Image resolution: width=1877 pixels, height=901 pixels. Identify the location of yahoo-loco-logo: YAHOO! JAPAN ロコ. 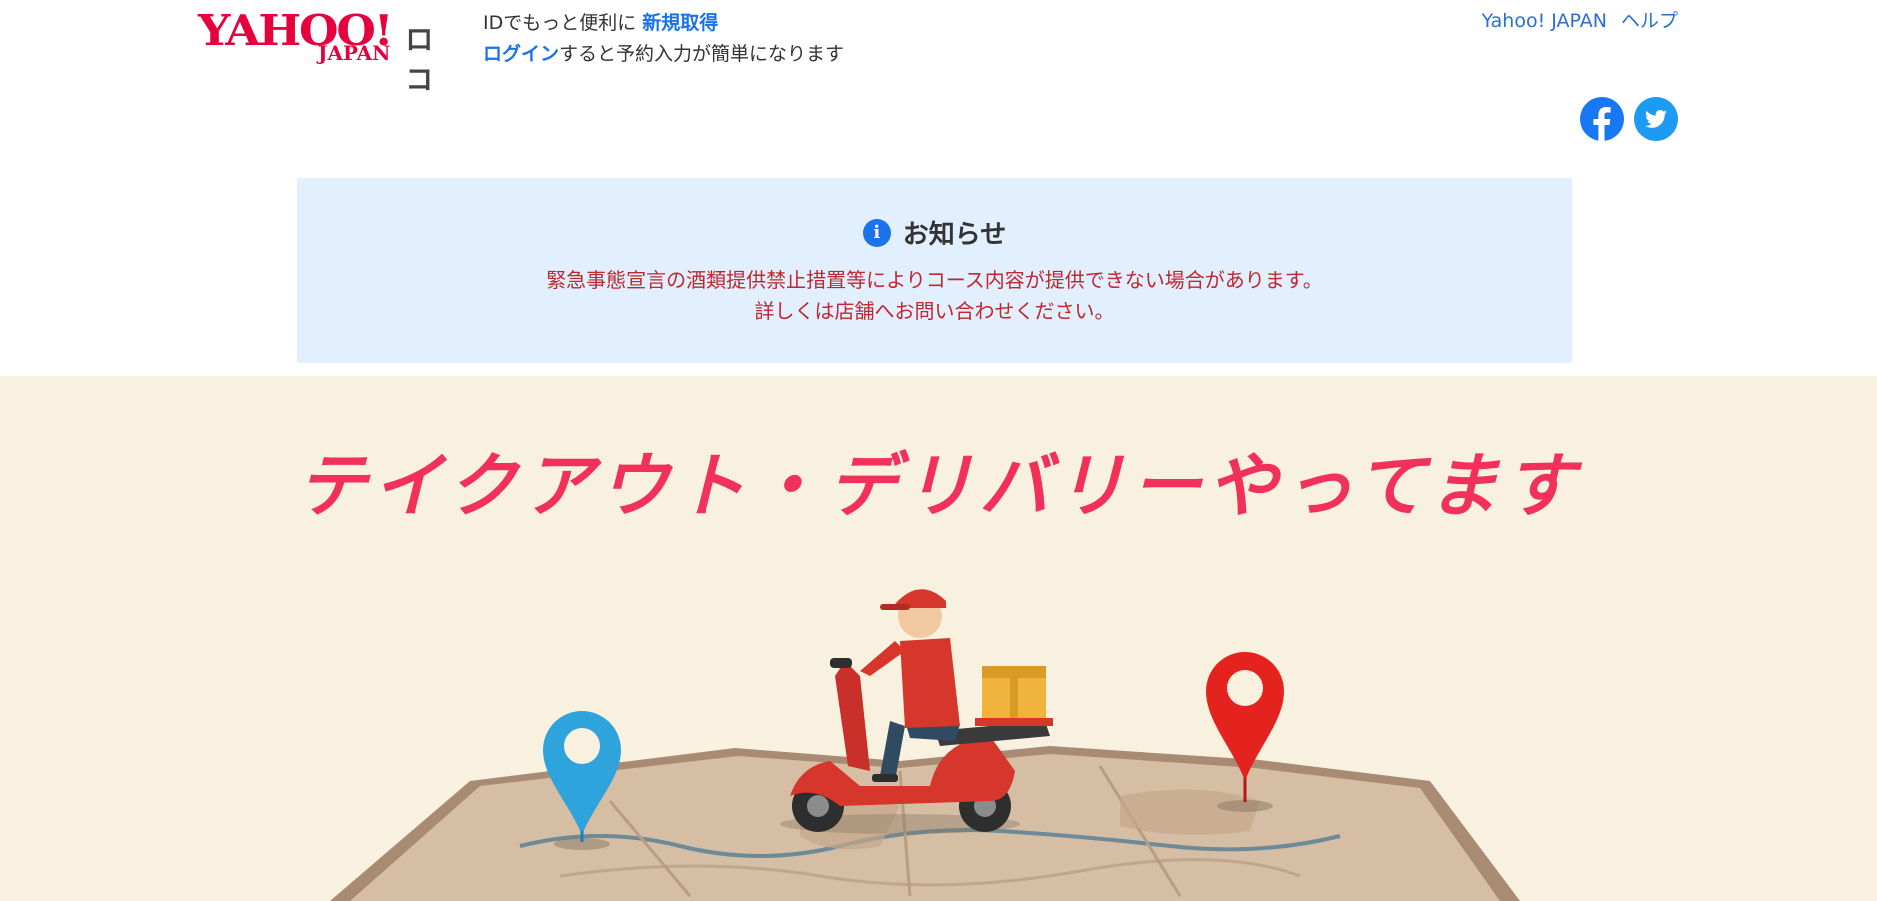
(330, 52).